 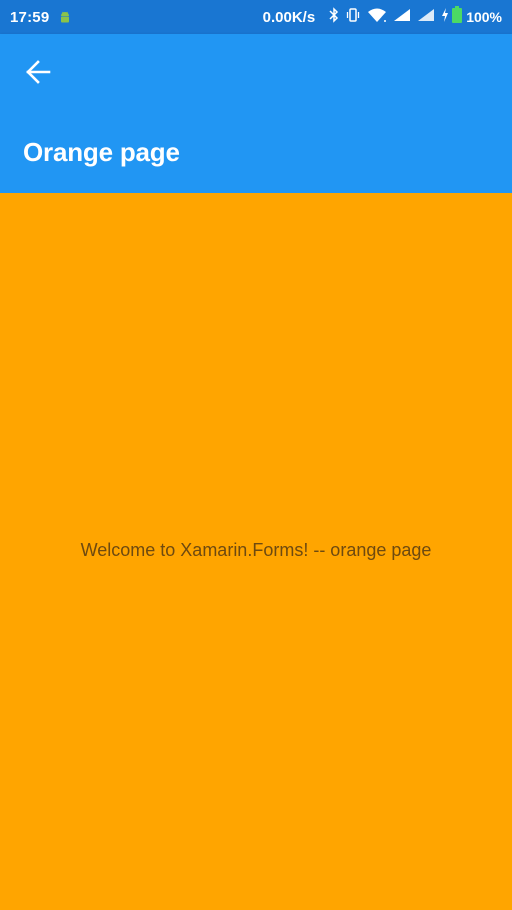 What do you see at coordinates (256, 17) in the screenshot?
I see `status-bar: 17:59 0.00K/s 100%` at bounding box center [256, 17].